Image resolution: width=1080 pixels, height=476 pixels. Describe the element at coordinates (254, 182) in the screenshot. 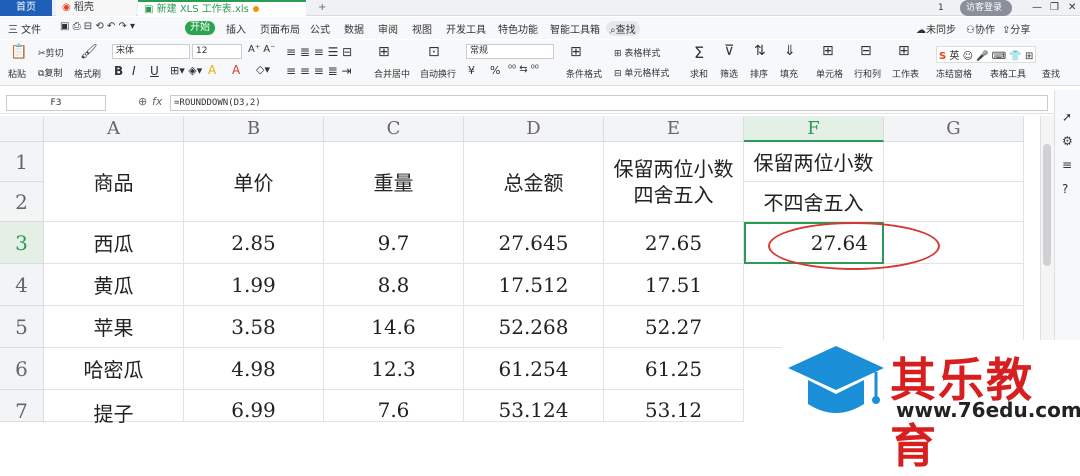

I see `header-cell-price: 单价` at that location.